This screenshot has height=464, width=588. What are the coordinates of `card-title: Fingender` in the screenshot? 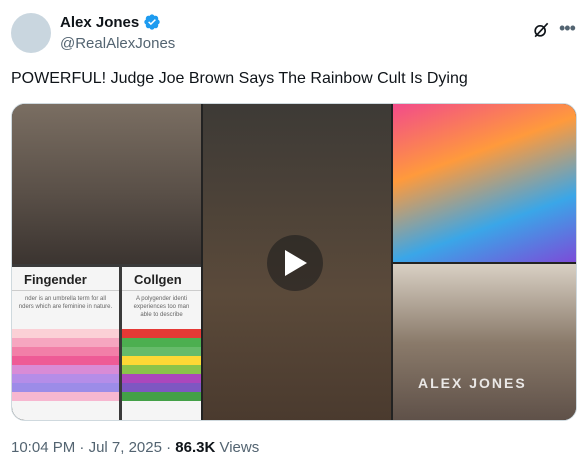 It's located at (65, 279).